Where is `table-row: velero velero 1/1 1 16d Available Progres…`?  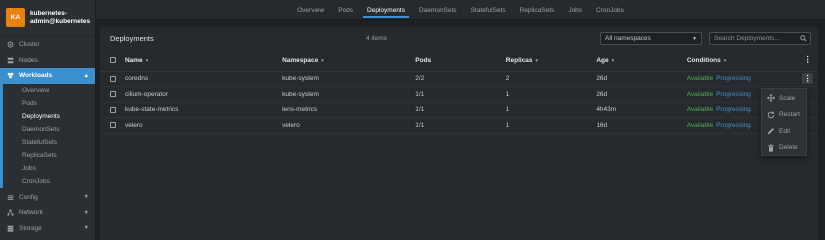 table-row: velero velero 1/1 1 16d Available Progres… is located at coordinates (459, 125).